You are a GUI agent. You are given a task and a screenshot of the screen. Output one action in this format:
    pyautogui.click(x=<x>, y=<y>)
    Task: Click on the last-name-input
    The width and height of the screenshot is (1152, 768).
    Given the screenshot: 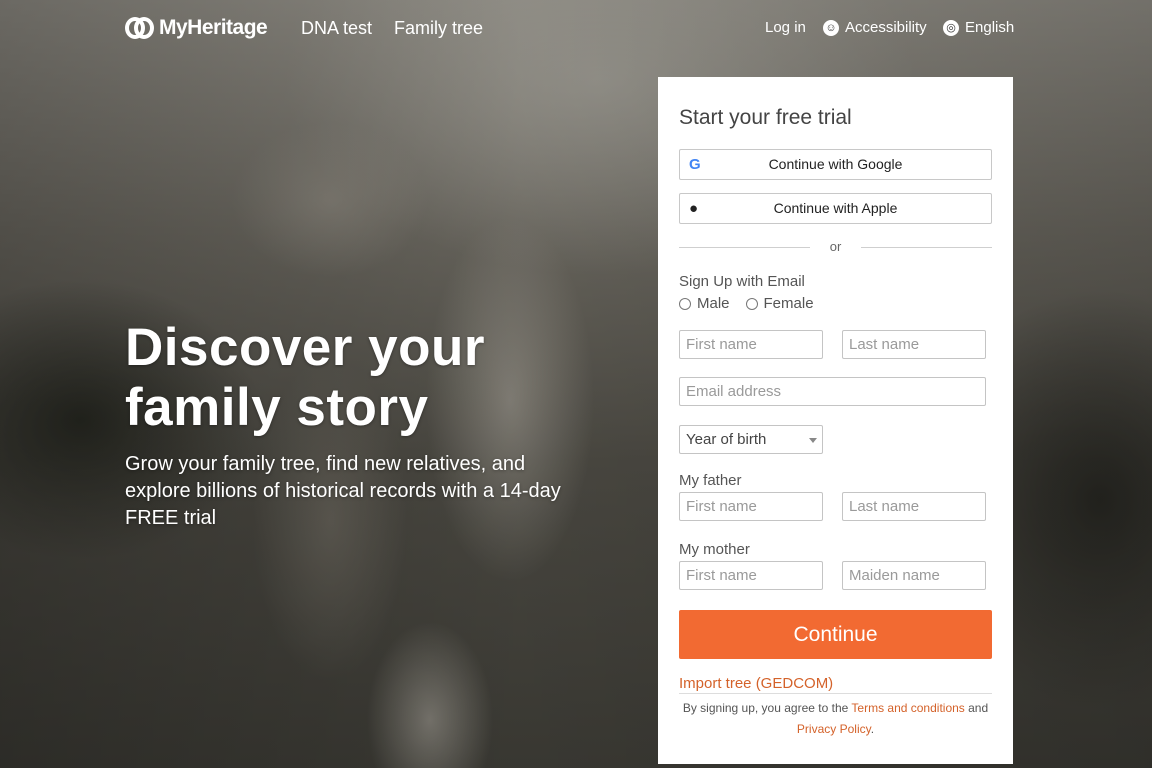 What is the action you would take?
    pyautogui.click(x=914, y=344)
    